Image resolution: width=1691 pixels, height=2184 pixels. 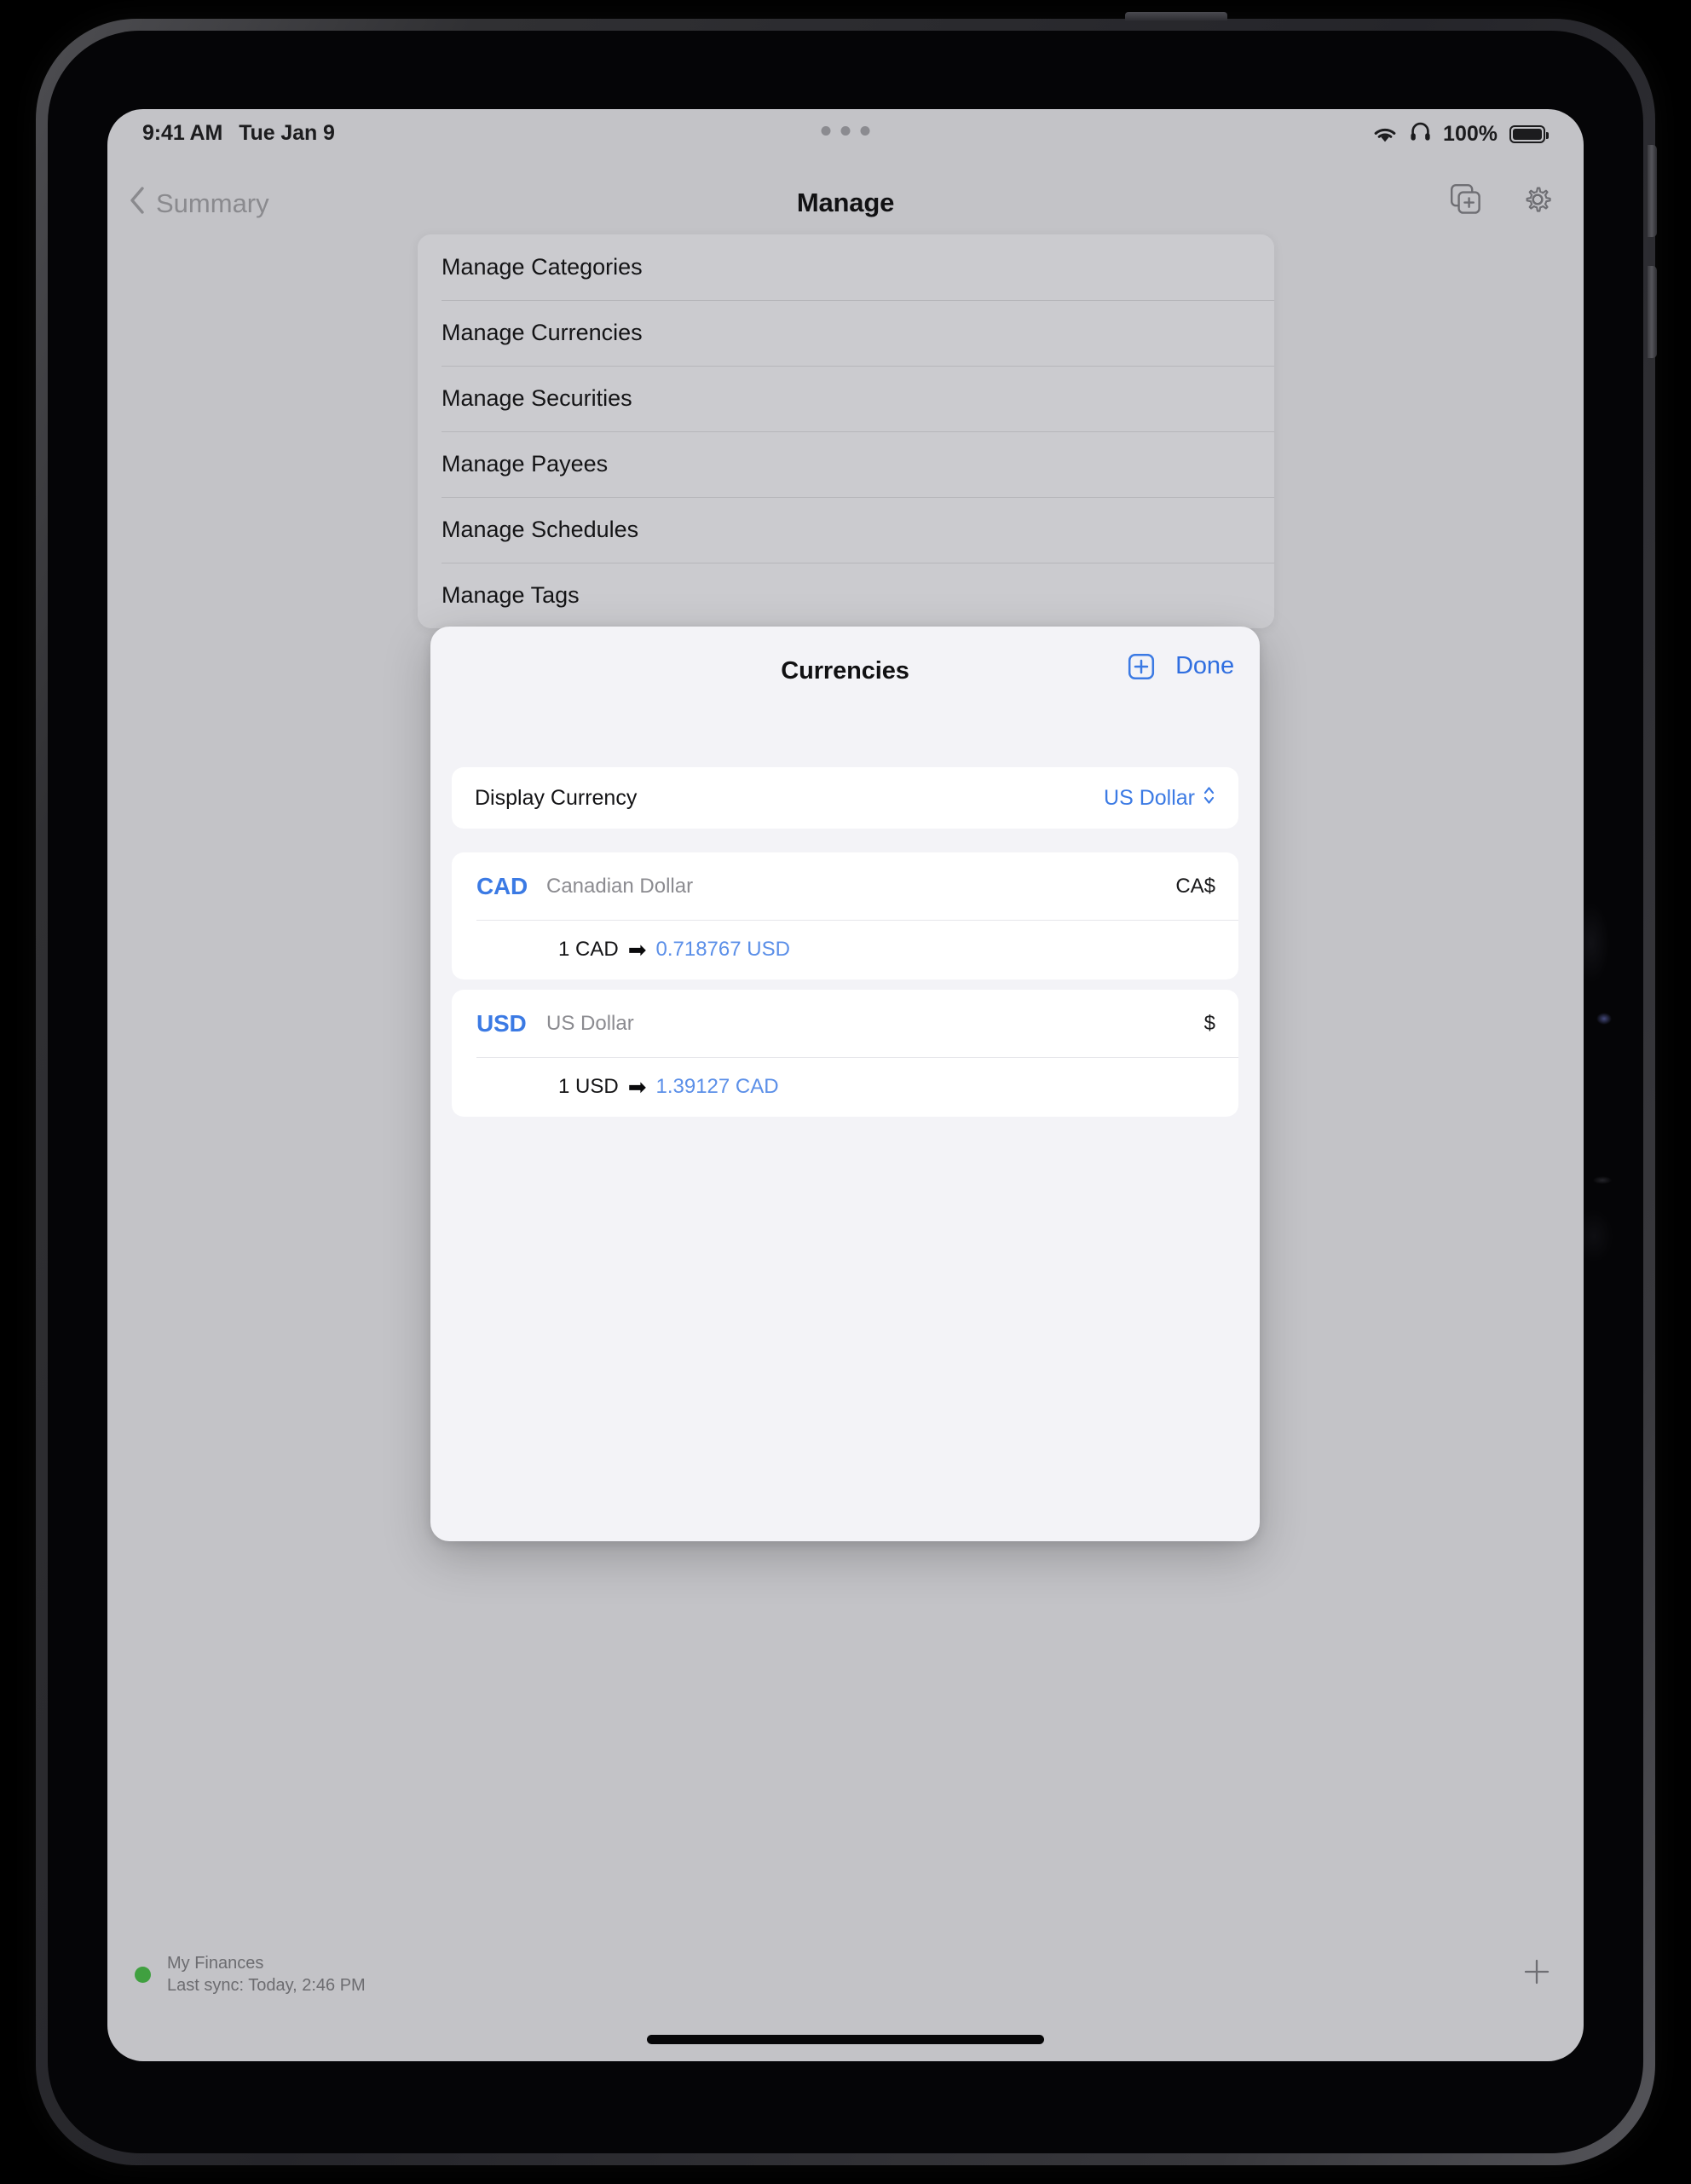 I want to click on modal-header-actions: Done, so click(x=1181, y=666).